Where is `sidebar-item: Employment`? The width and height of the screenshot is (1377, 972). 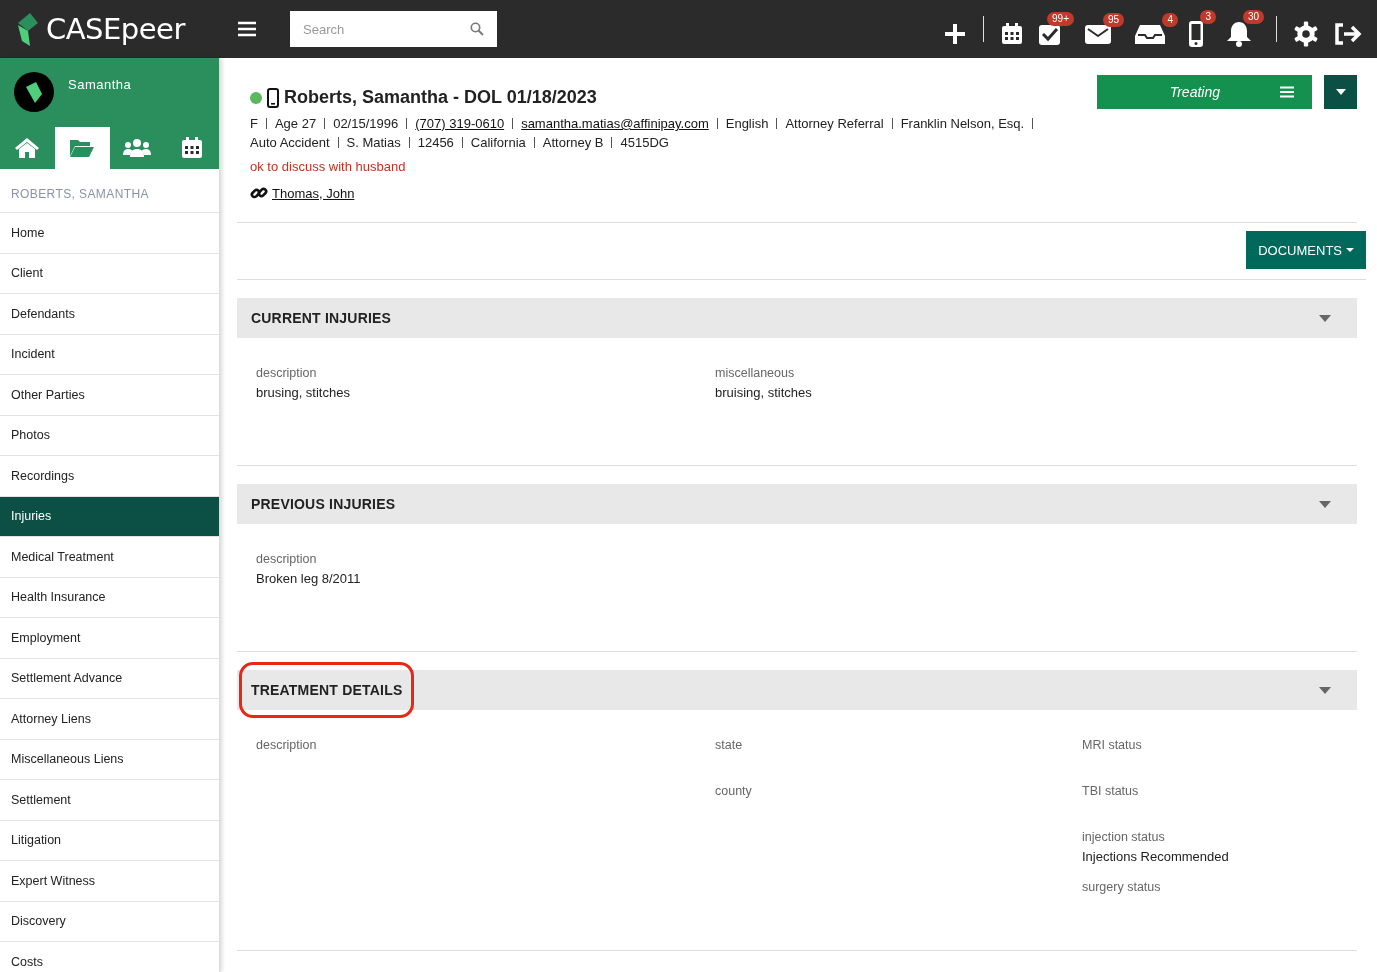 sidebar-item: Employment is located at coordinates (109, 638).